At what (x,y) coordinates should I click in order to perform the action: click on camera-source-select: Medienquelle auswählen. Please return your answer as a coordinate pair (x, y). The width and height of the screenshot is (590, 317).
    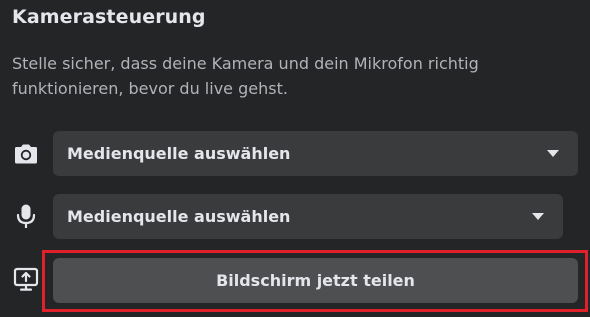
    Looking at the image, I should click on (315, 153).